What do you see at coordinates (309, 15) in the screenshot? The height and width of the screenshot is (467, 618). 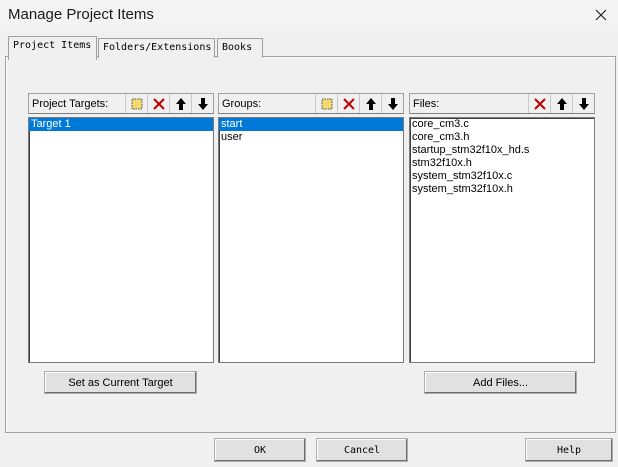 I see `title-bar: Manage Project Items` at bounding box center [309, 15].